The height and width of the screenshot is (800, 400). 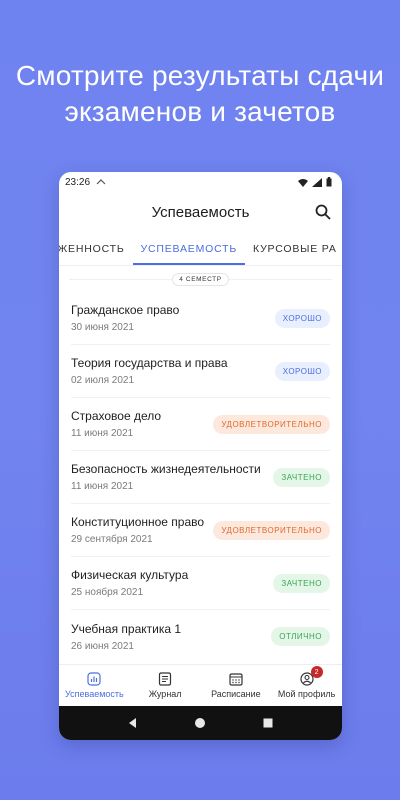 I want to click on subject-name: Гражданское право, so click(x=125, y=310).